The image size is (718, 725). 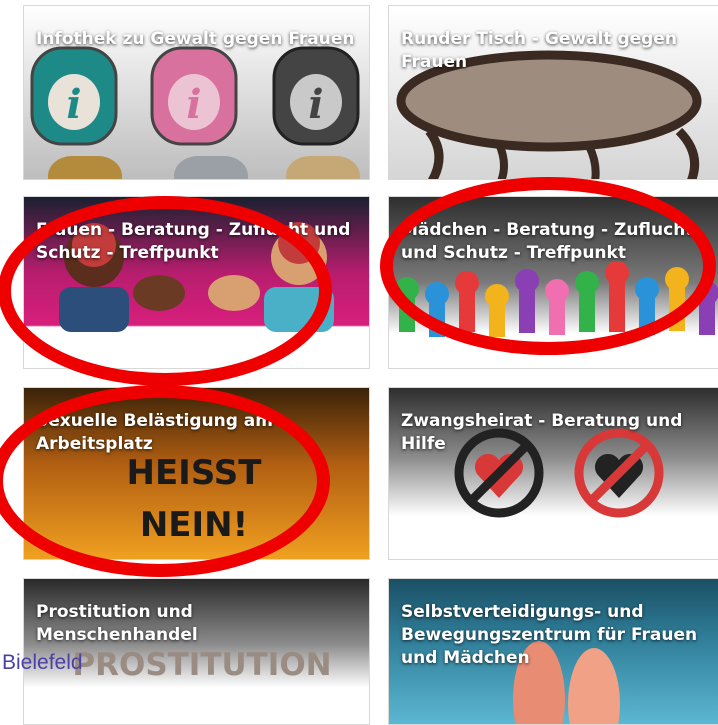 What do you see at coordinates (117, 623) in the screenshot?
I see `tile-title: Prostitution und Menschenhandel` at bounding box center [117, 623].